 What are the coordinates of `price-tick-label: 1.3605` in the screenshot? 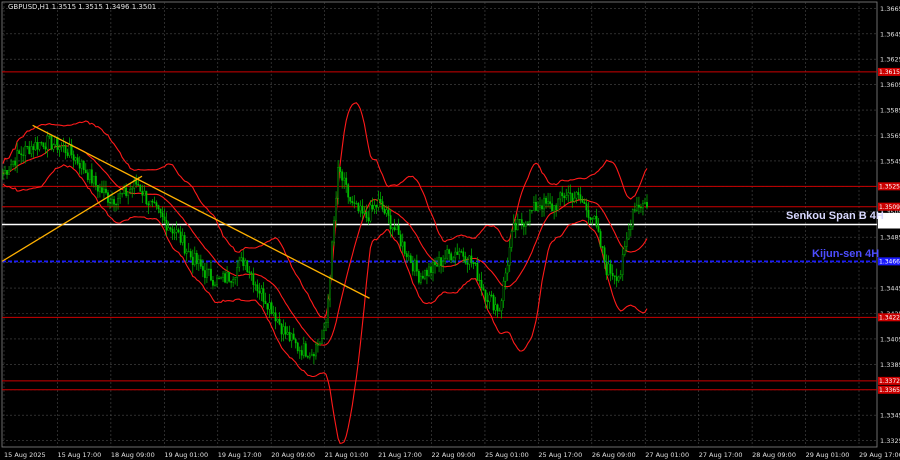 It's located at (890, 85).